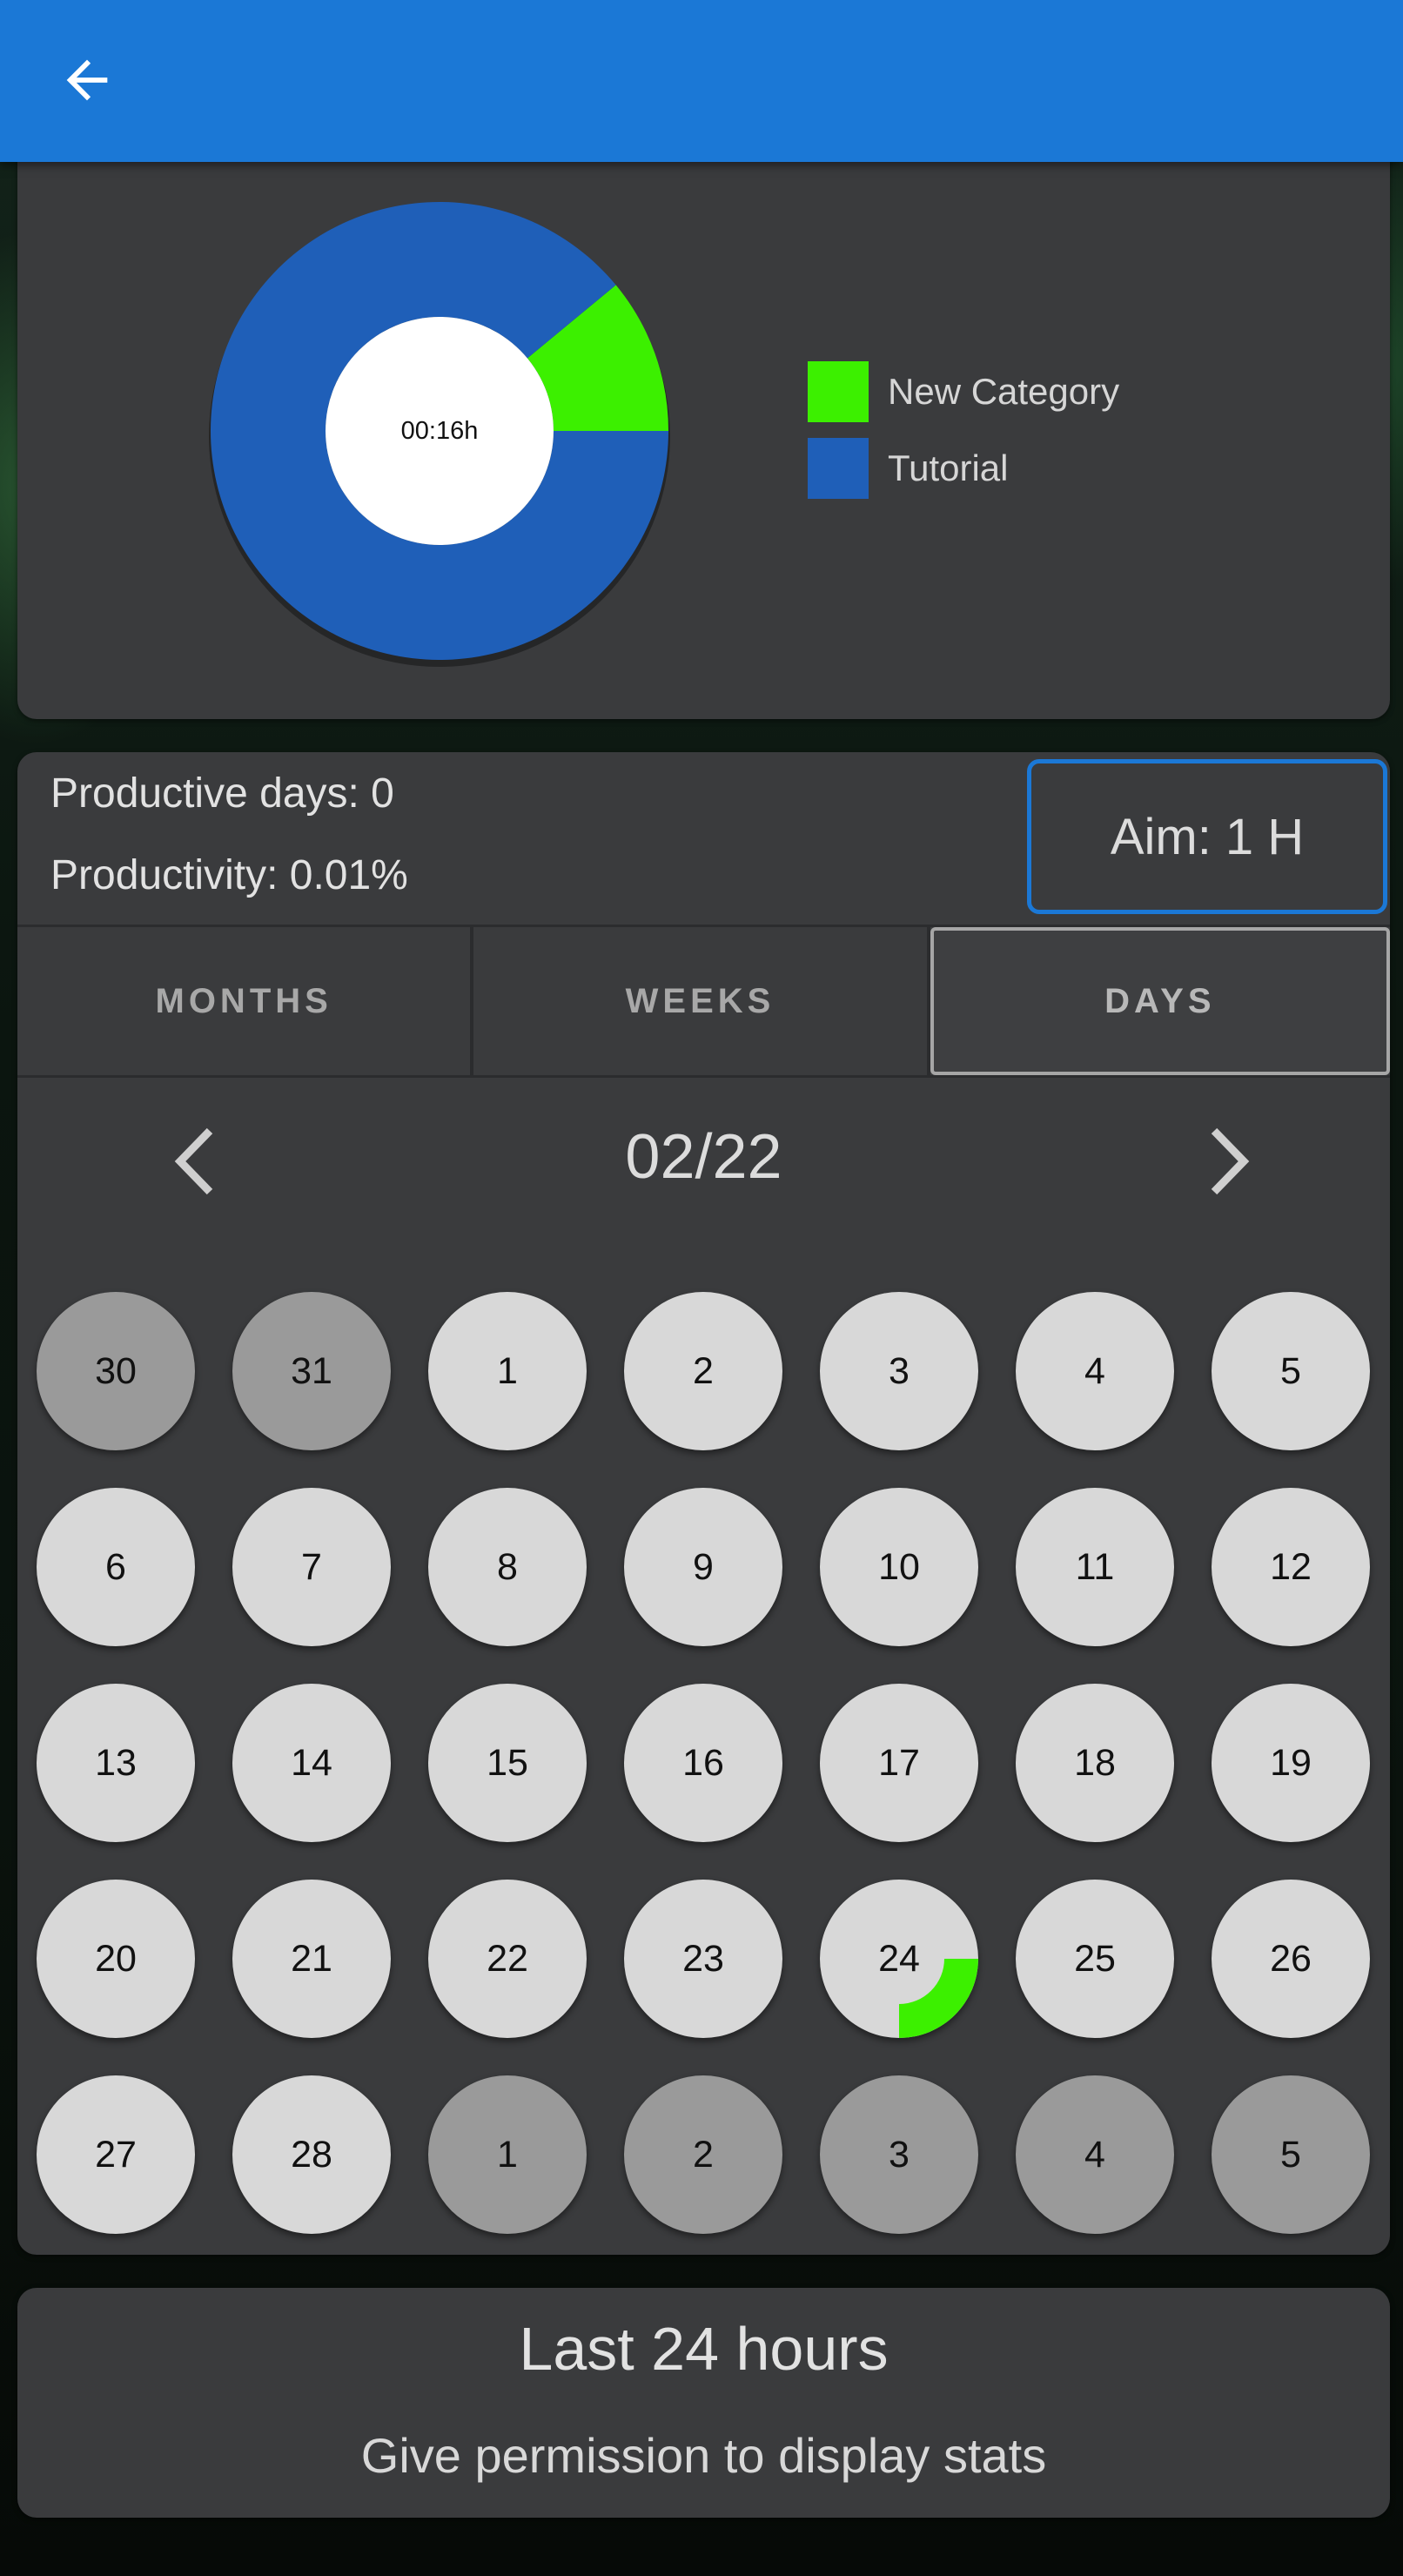  I want to click on calendar-day-label: 21, so click(311, 1958).